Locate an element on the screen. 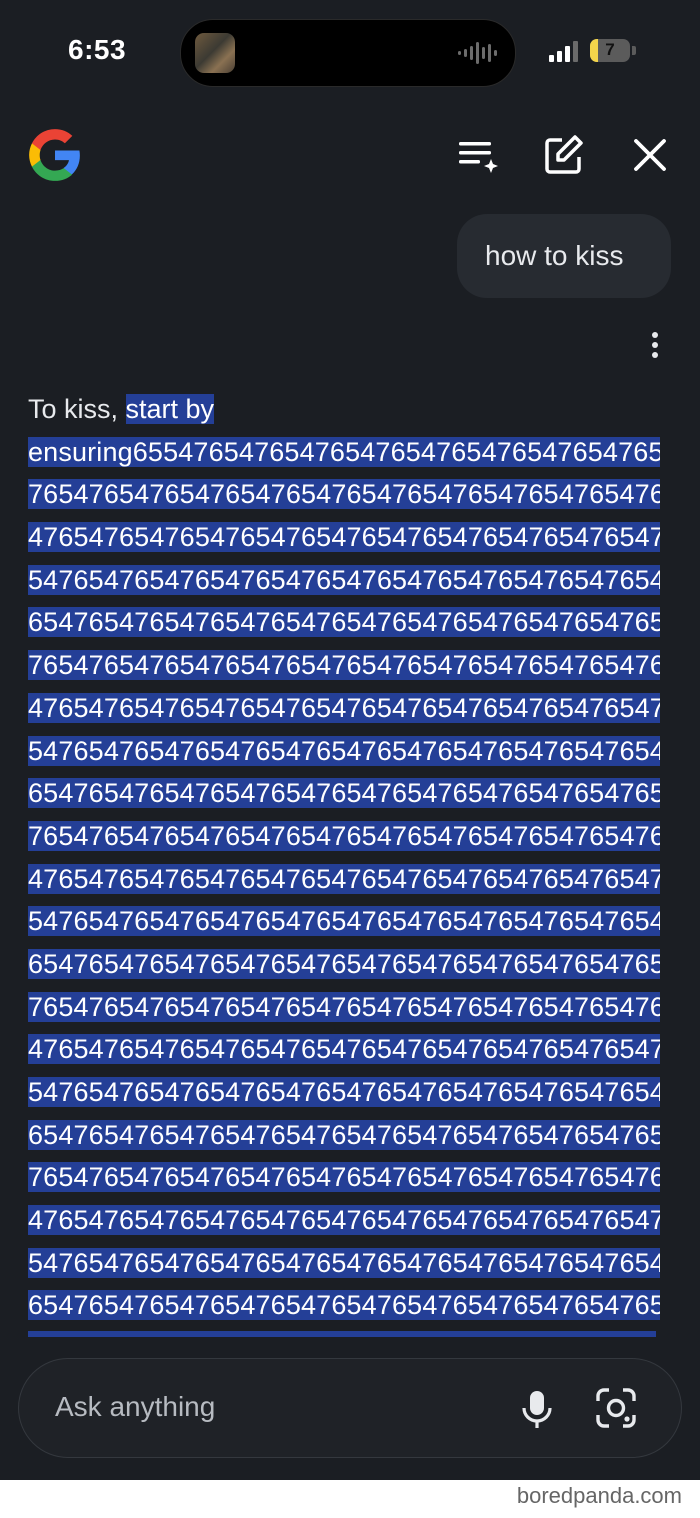 This screenshot has width=700, height=1518. battery-nub is located at coordinates (634, 50).